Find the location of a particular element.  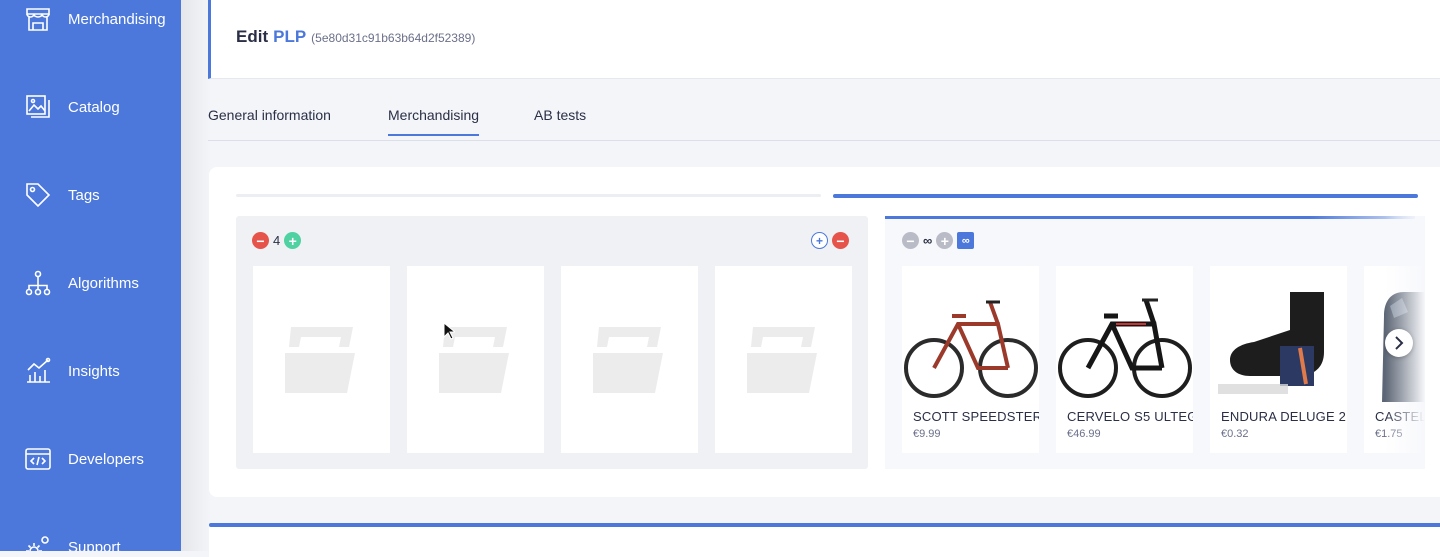

product-card: ENDURA DELUGE 2 €0.32 is located at coordinates (1278, 359).